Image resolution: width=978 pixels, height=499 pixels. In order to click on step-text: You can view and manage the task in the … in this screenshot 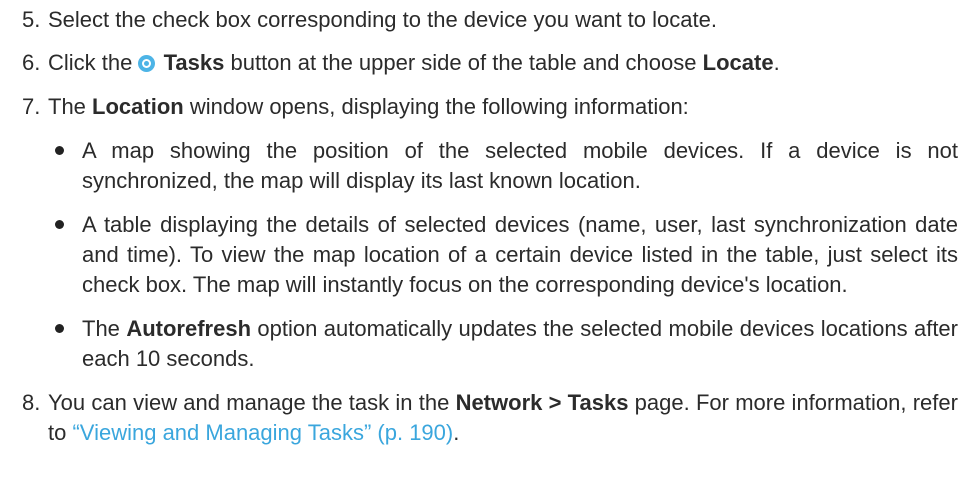, I will do `click(503, 418)`.